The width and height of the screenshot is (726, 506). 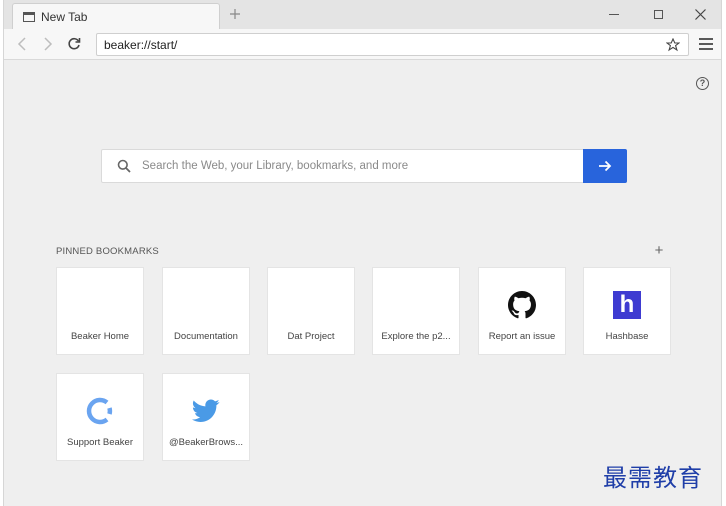 What do you see at coordinates (653, 478) in the screenshot?
I see `watermark-text: 最需教育` at bounding box center [653, 478].